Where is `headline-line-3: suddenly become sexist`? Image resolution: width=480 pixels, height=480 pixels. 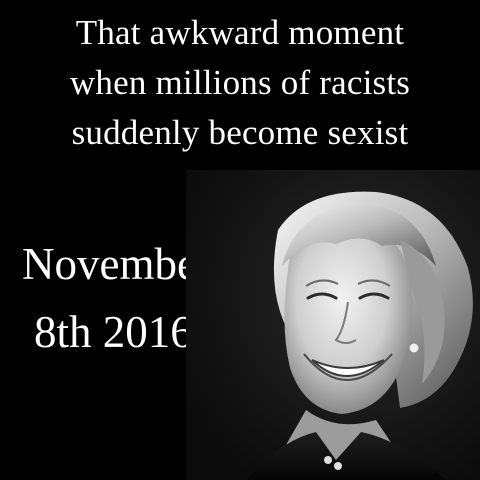
headline-line-3: suddenly become sexist is located at coordinates (240, 132).